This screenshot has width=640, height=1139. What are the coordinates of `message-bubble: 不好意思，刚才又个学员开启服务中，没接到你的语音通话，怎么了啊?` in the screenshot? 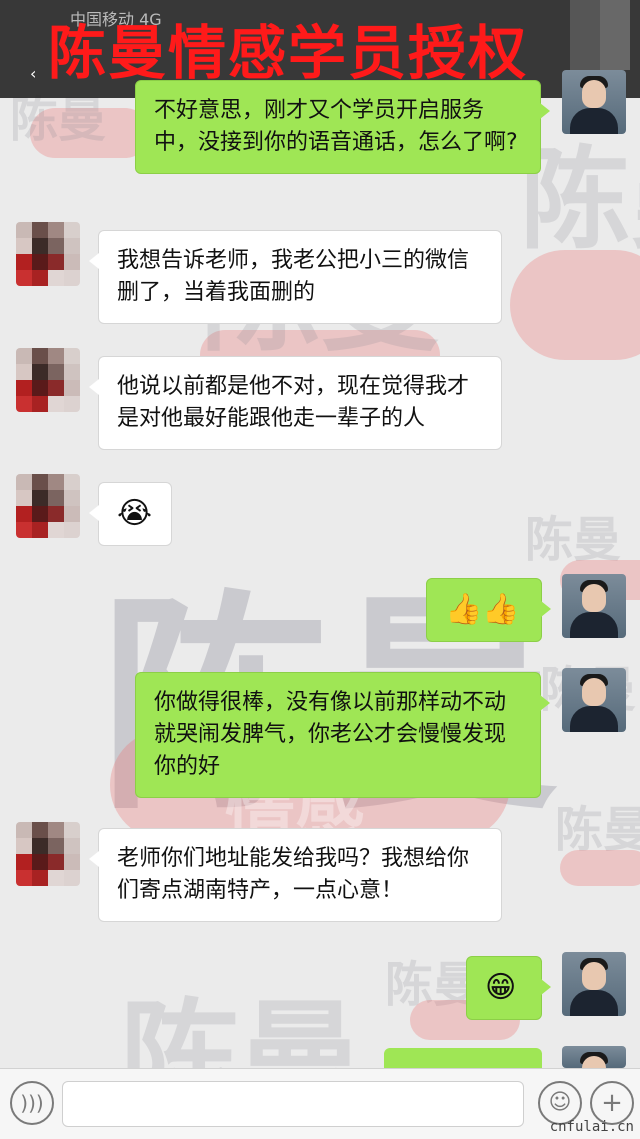 It's located at (342, 127).